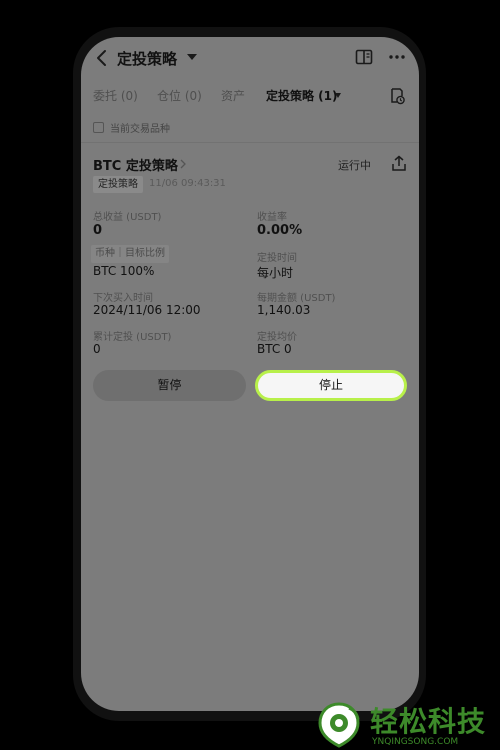  What do you see at coordinates (331, 385) in the screenshot?
I see `stop-button: 停止` at bounding box center [331, 385].